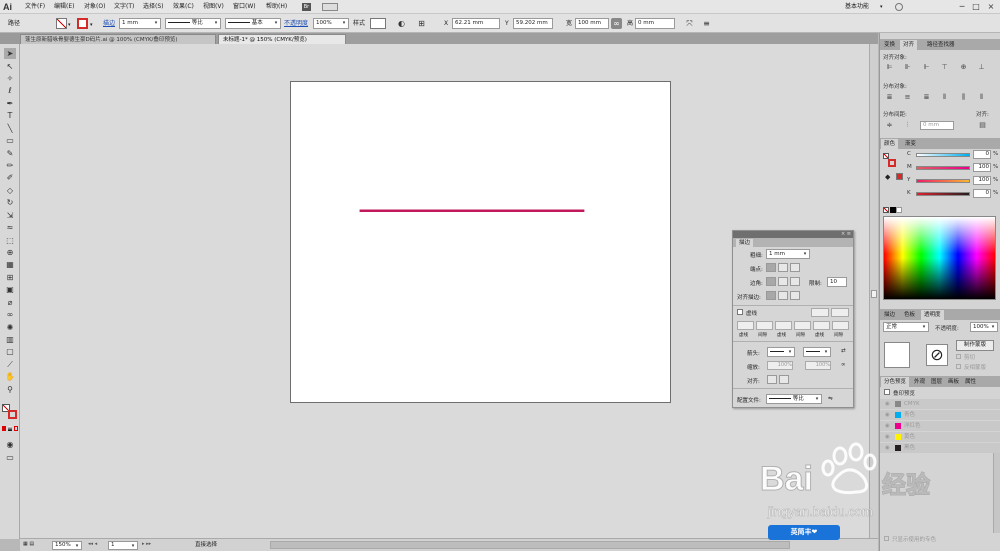  What do you see at coordinates (846, 234) in the screenshot?
I see `close-icon: × ≡` at bounding box center [846, 234].